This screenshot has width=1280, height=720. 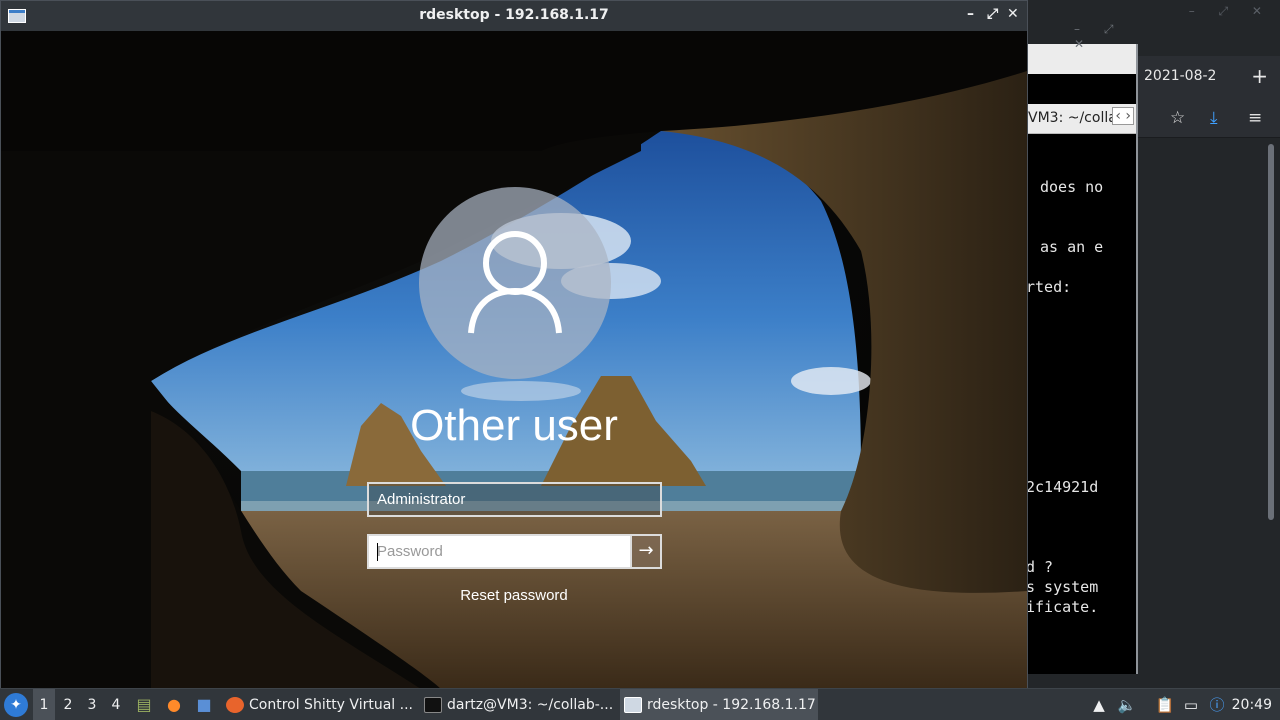 I want to click on terminal-line: 2c14921d, so click(x=1062, y=487).